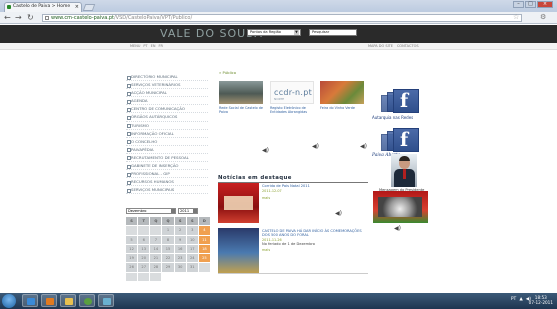  Describe the element at coordinates (68, 300) in the screenshot. I see `taskbar-explorer-button` at that location.